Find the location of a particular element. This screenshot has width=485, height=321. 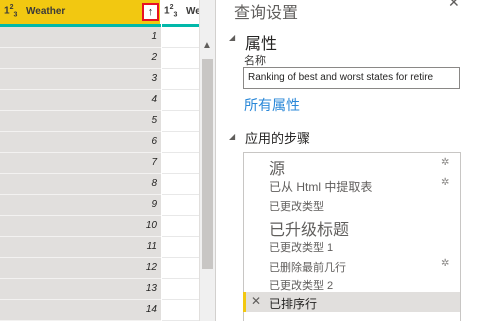

vertical-scrollbar: ▲ is located at coordinates (207, 160).